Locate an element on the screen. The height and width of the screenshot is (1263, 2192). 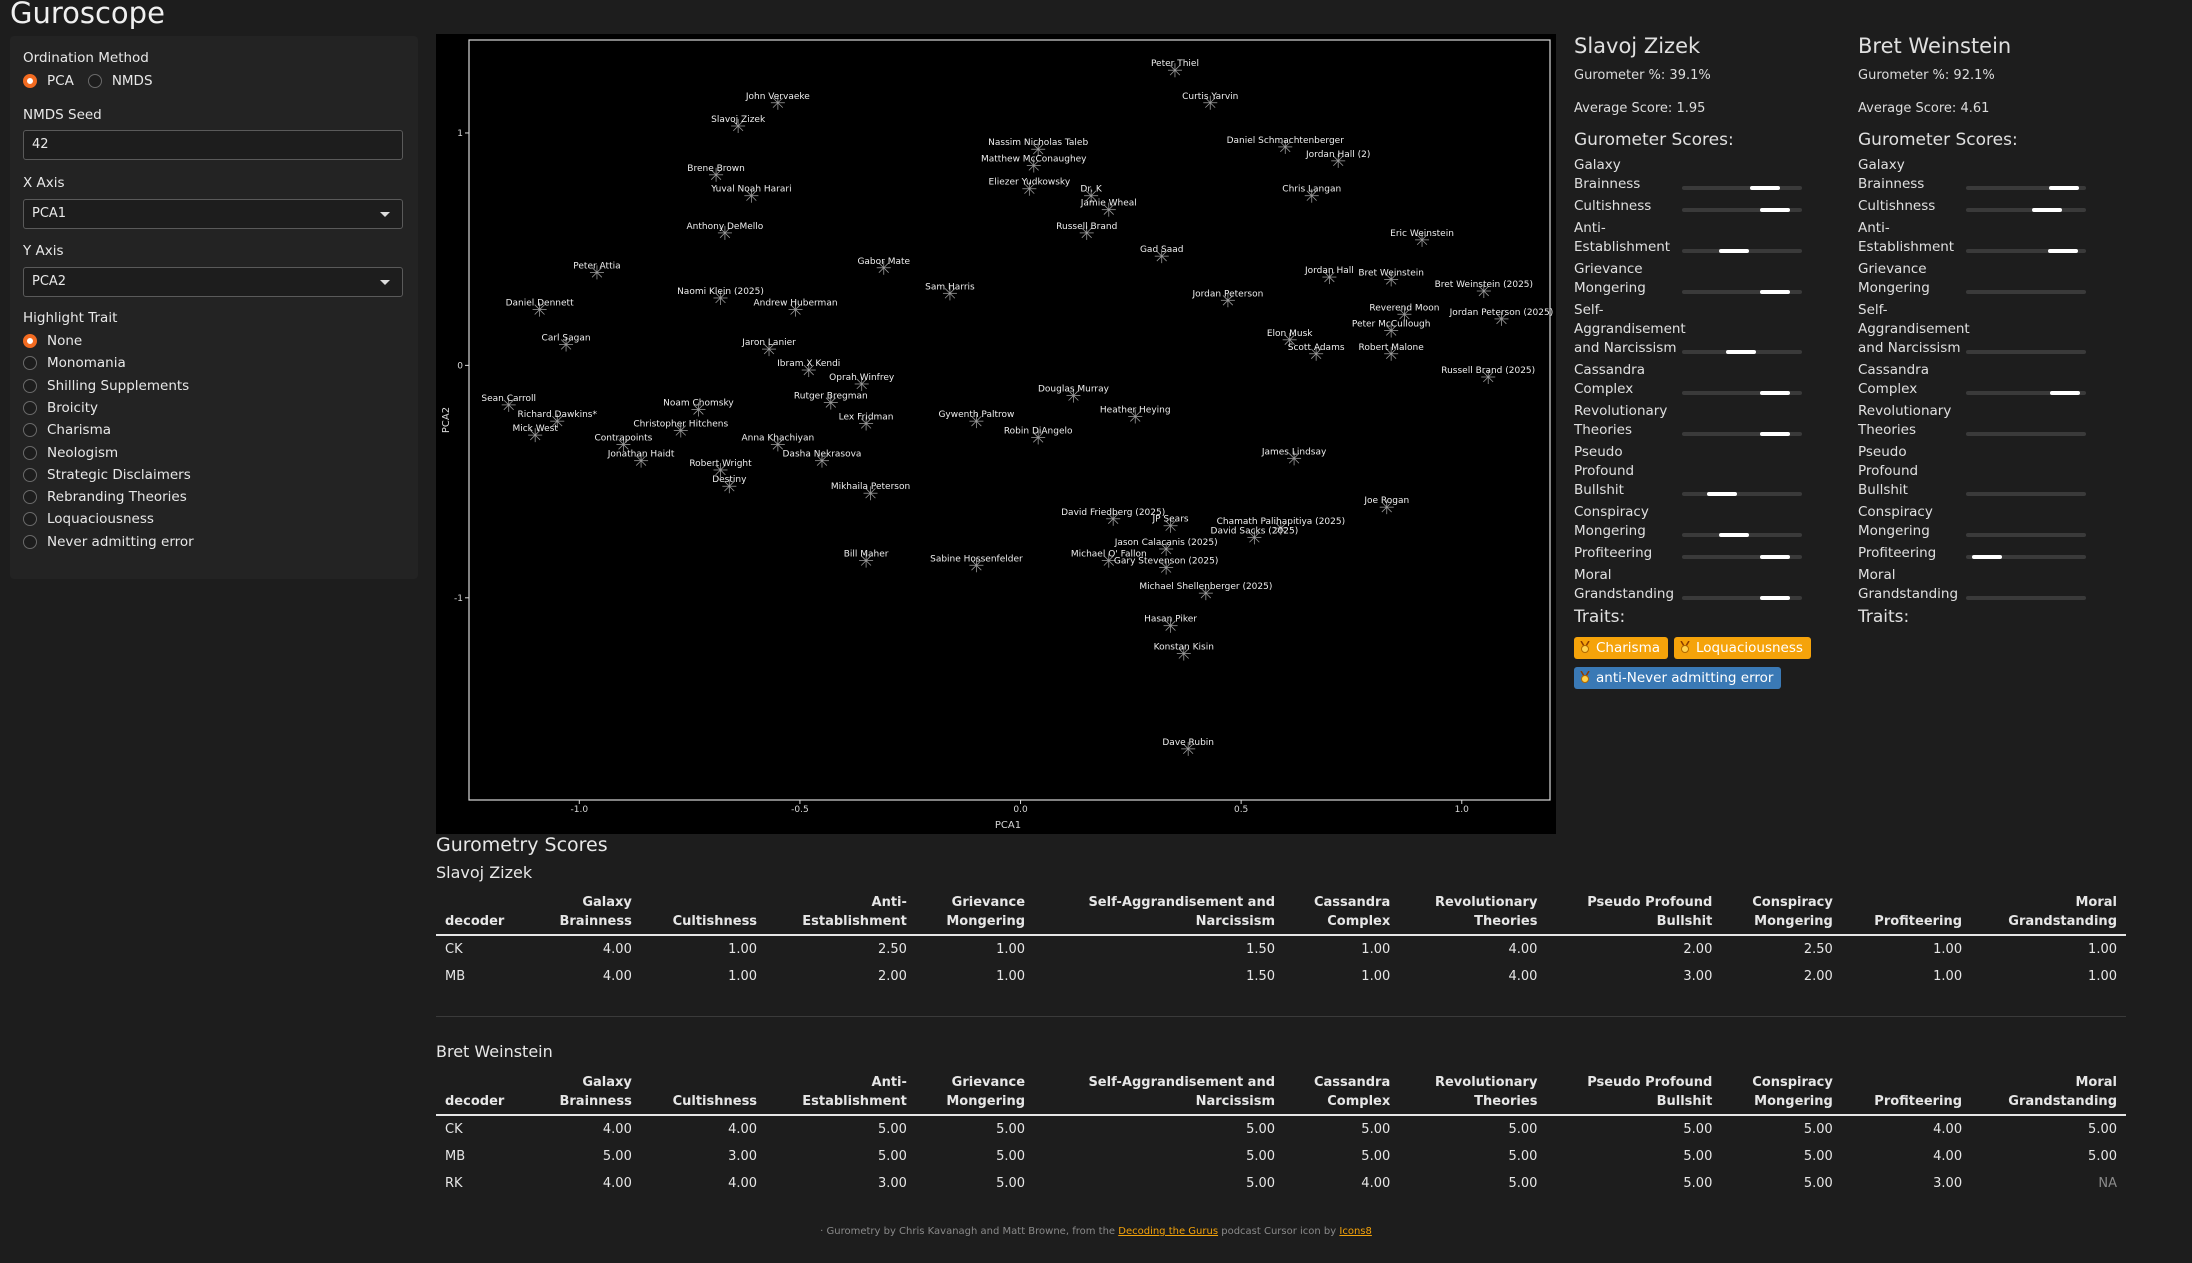
footer-link-decoding-the-gurus: Decoding the Gurus is located at coordinates (1168, 1231).